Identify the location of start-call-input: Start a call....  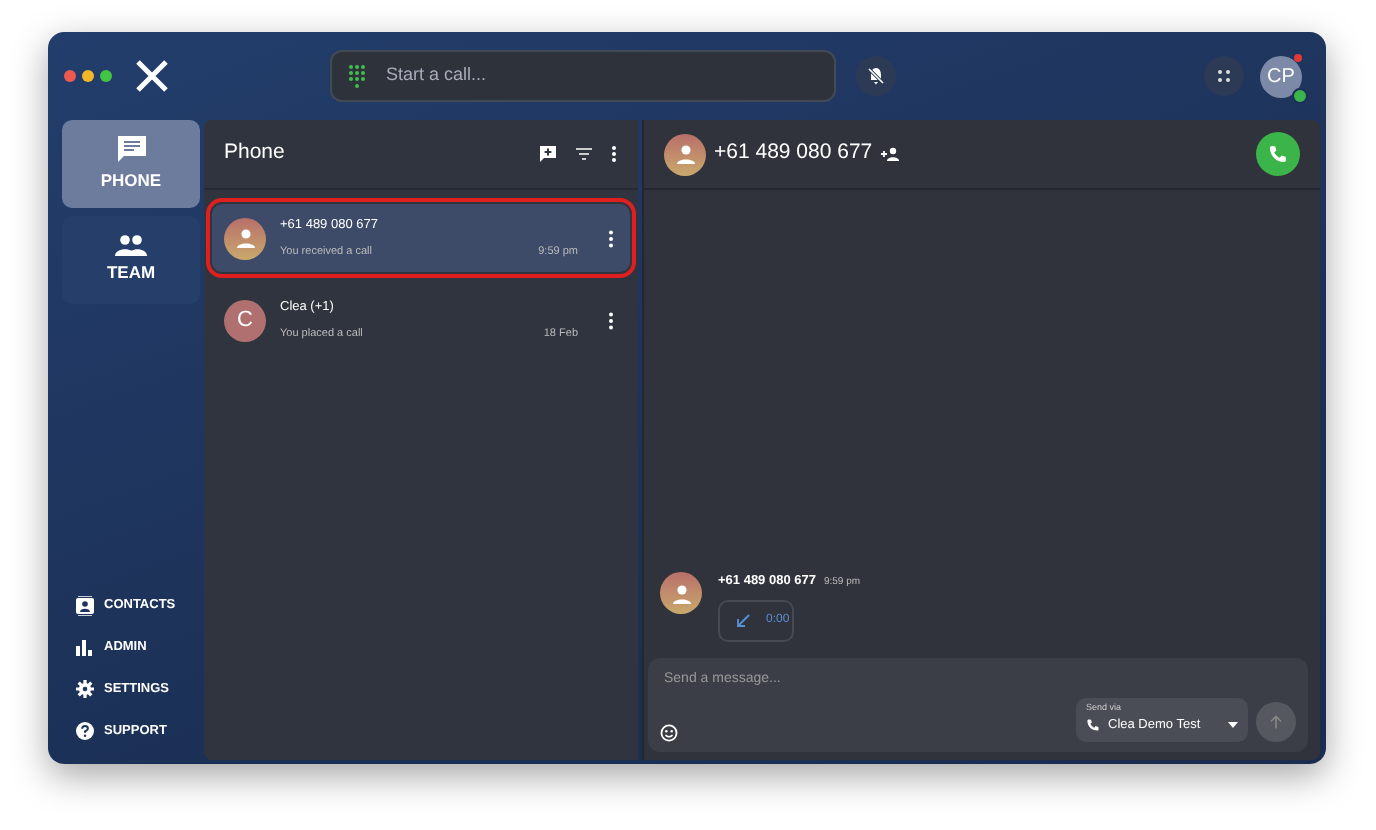
(600, 76).